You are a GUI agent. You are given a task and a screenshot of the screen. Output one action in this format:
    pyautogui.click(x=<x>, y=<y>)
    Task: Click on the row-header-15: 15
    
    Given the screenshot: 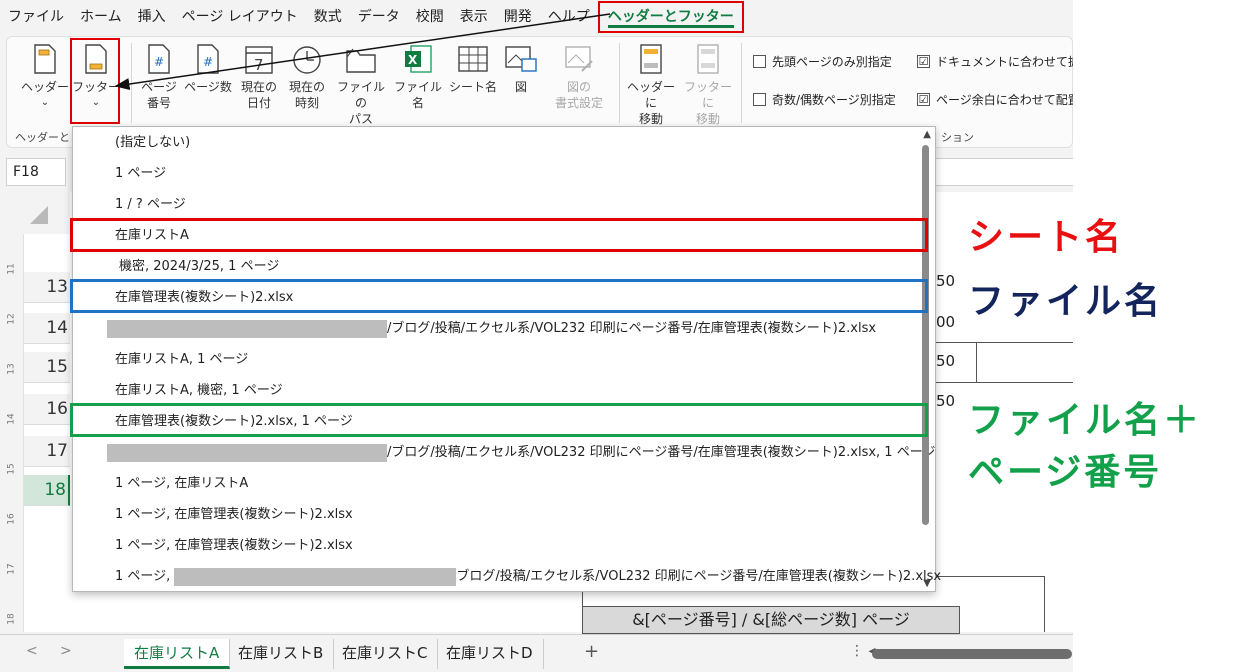 What is the action you would take?
    pyautogui.click(x=47, y=367)
    